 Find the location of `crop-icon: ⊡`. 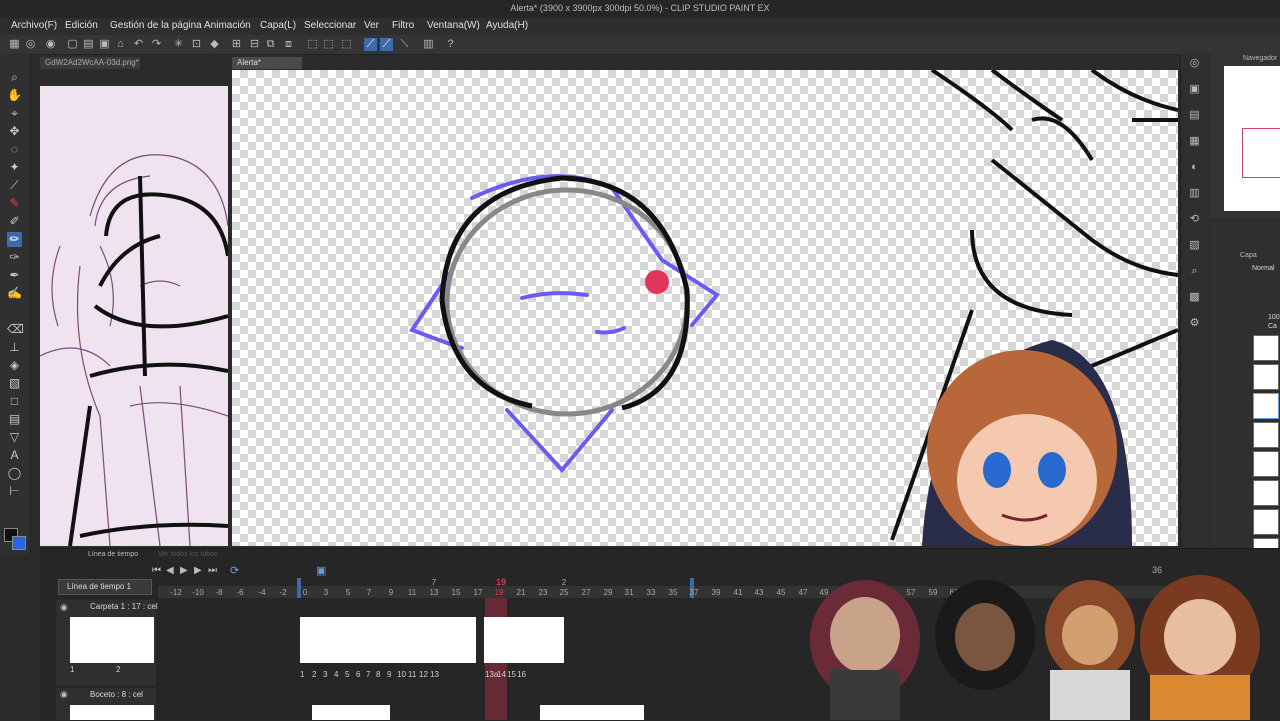

crop-icon: ⊡ is located at coordinates (196, 44).